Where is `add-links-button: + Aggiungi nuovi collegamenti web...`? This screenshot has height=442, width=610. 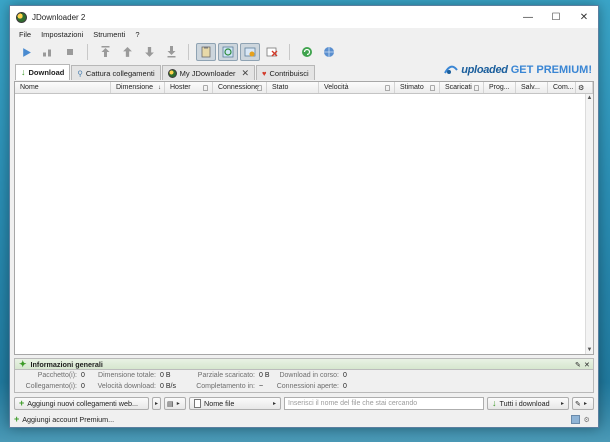
add-links-button: + Aggiungi nuovi collegamenti web... is located at coordinates (81, 403).